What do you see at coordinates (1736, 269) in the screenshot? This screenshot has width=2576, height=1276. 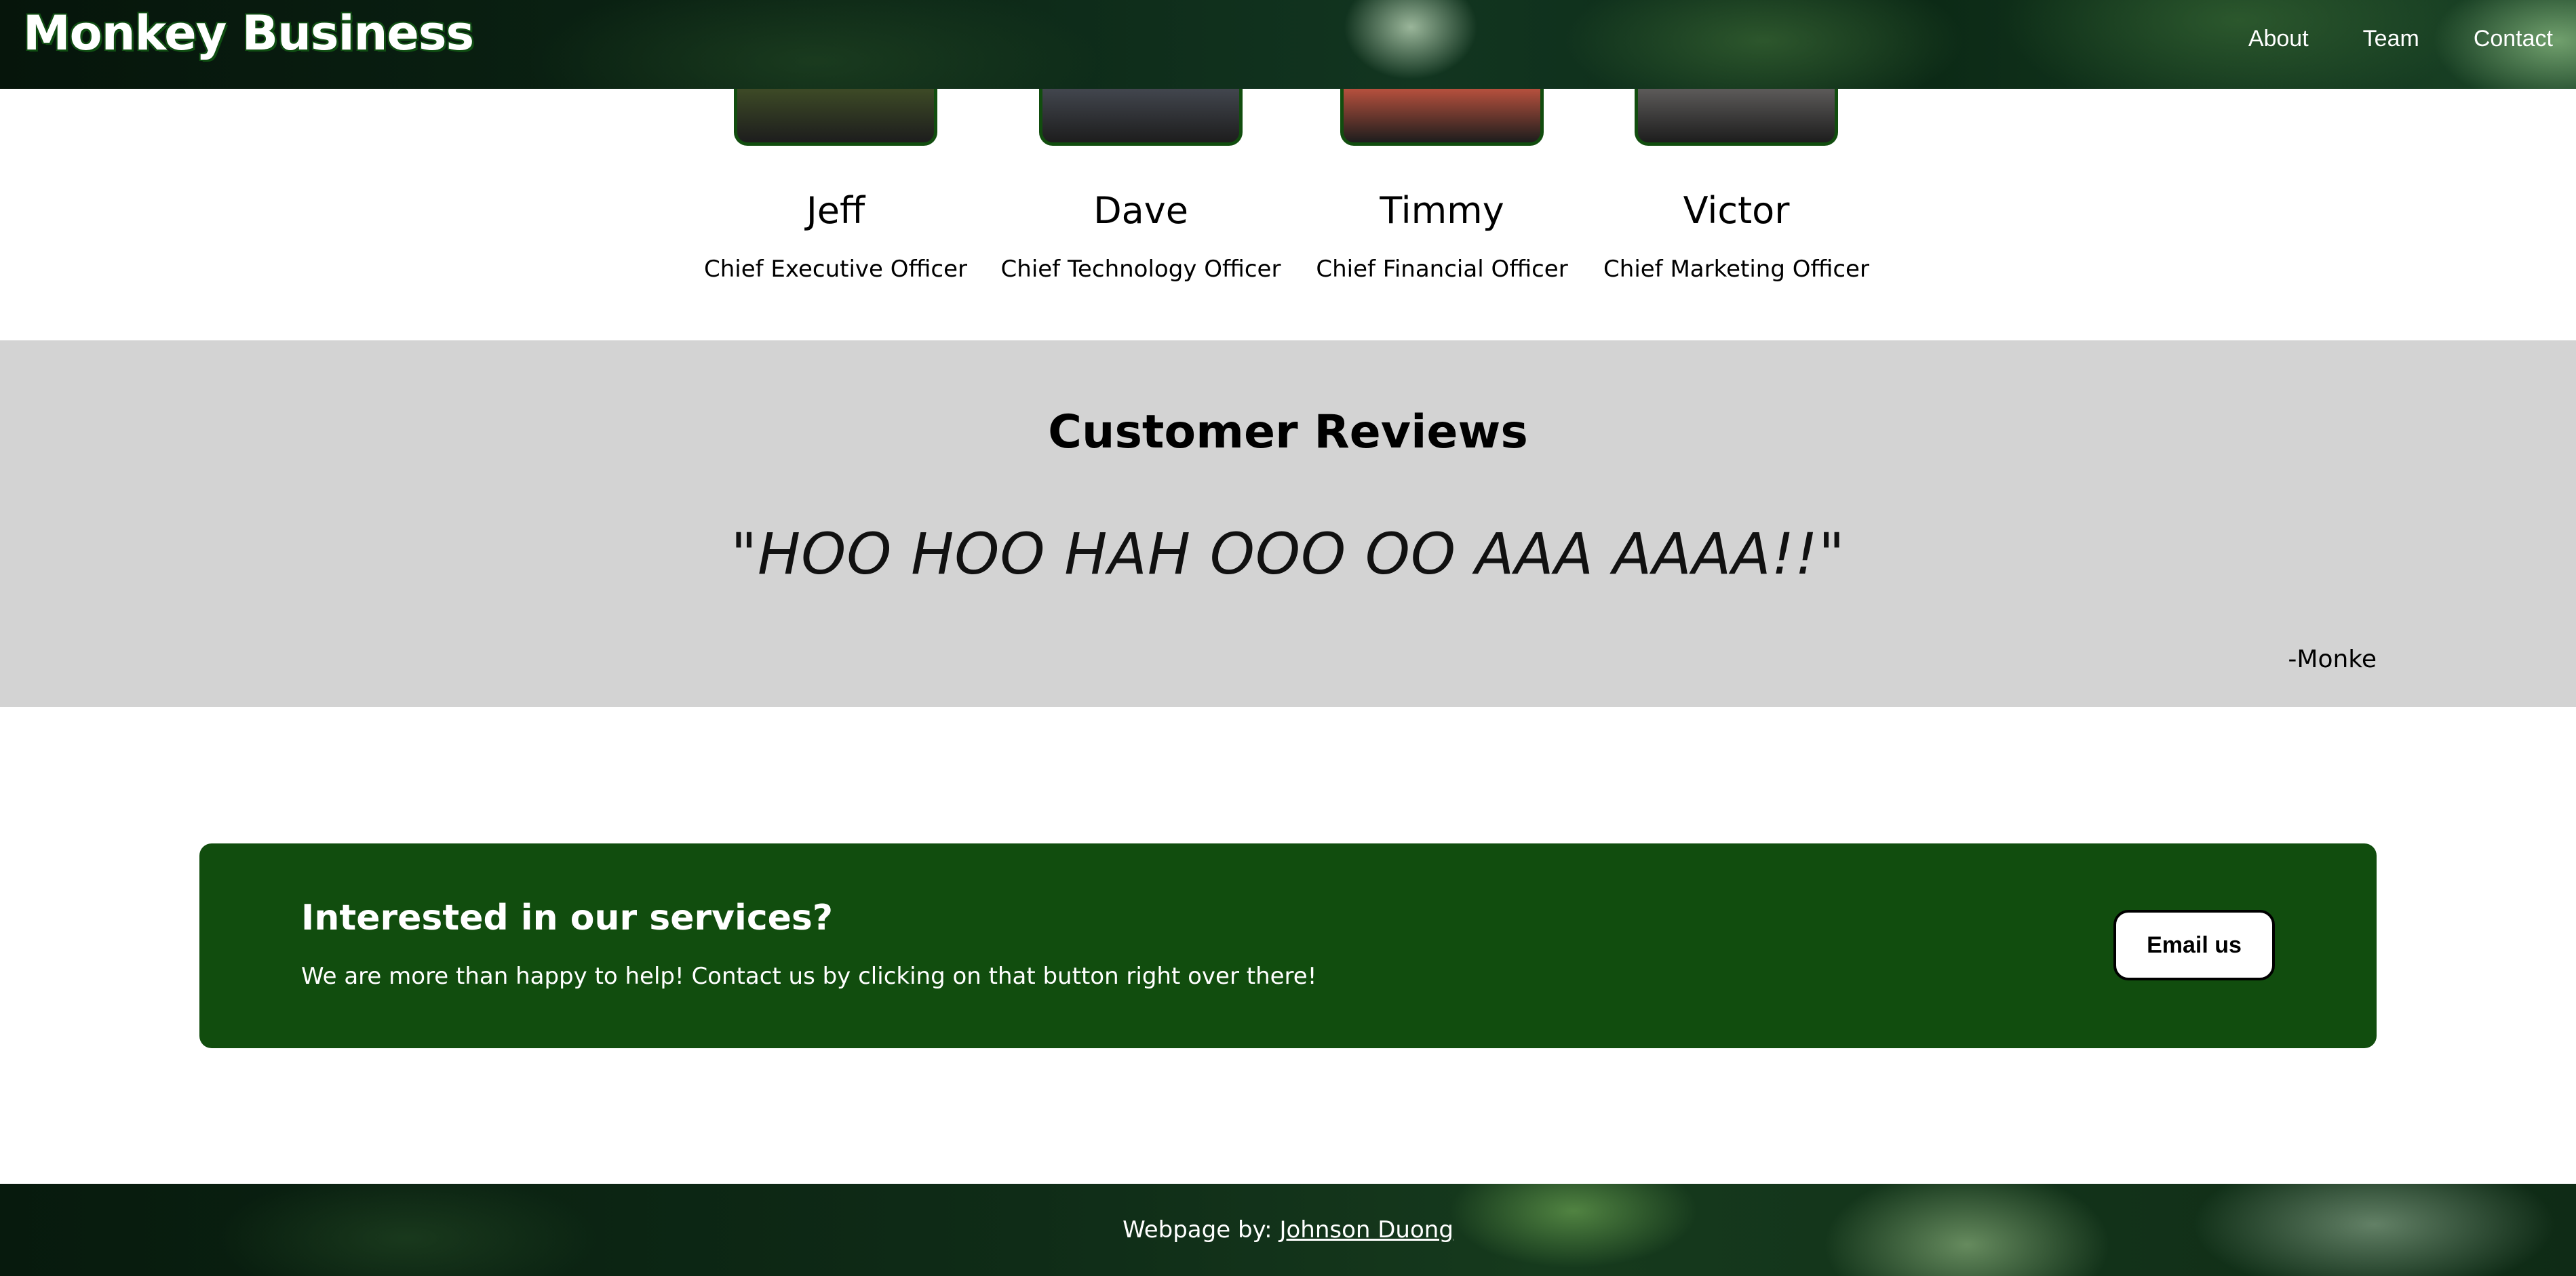 I see `team-member-role: Chief Marketing Officer` at bounding box center [1736, 269].